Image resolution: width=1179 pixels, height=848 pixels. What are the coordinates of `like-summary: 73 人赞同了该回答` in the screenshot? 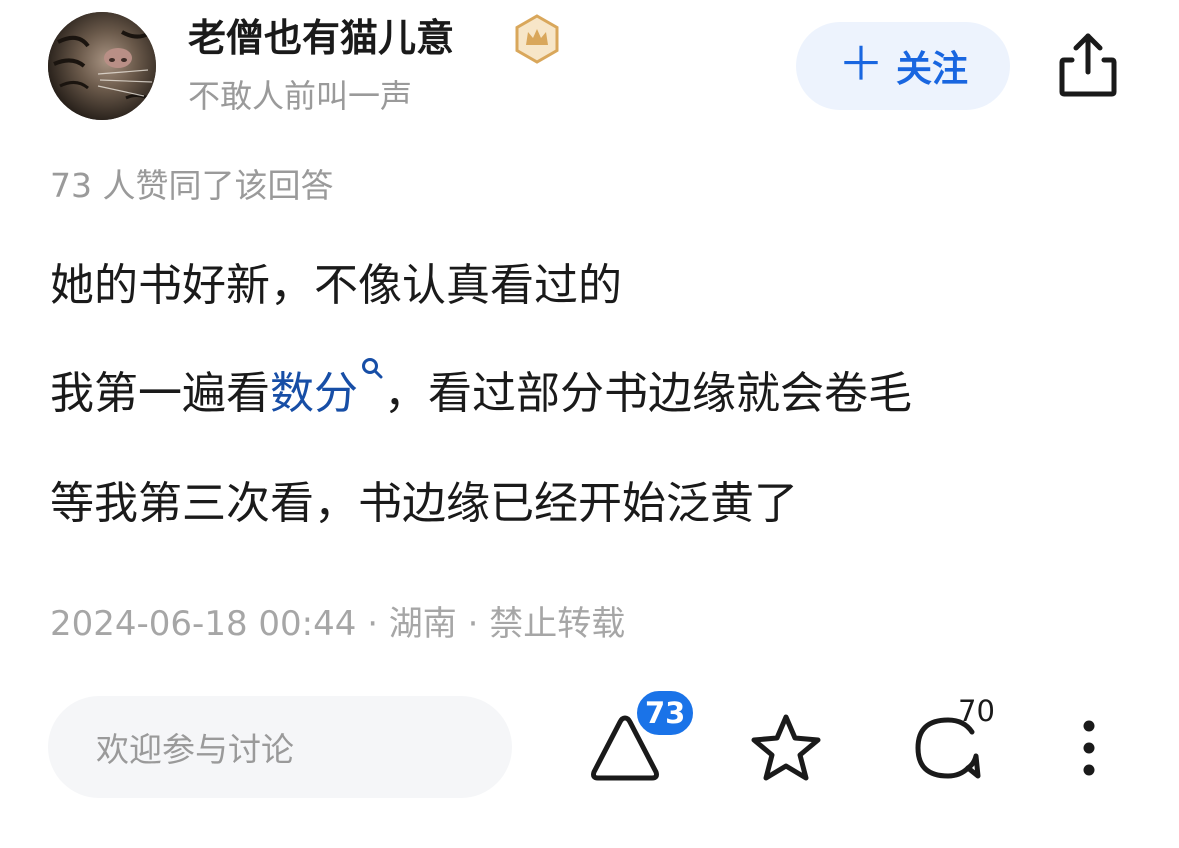 It's located at (192, 185).